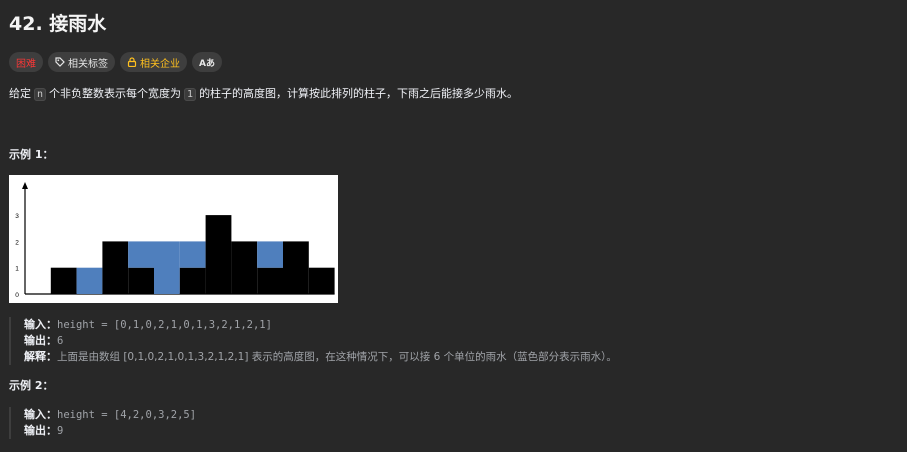  I want to click on y-tick-label: 3, so click(17, 216).